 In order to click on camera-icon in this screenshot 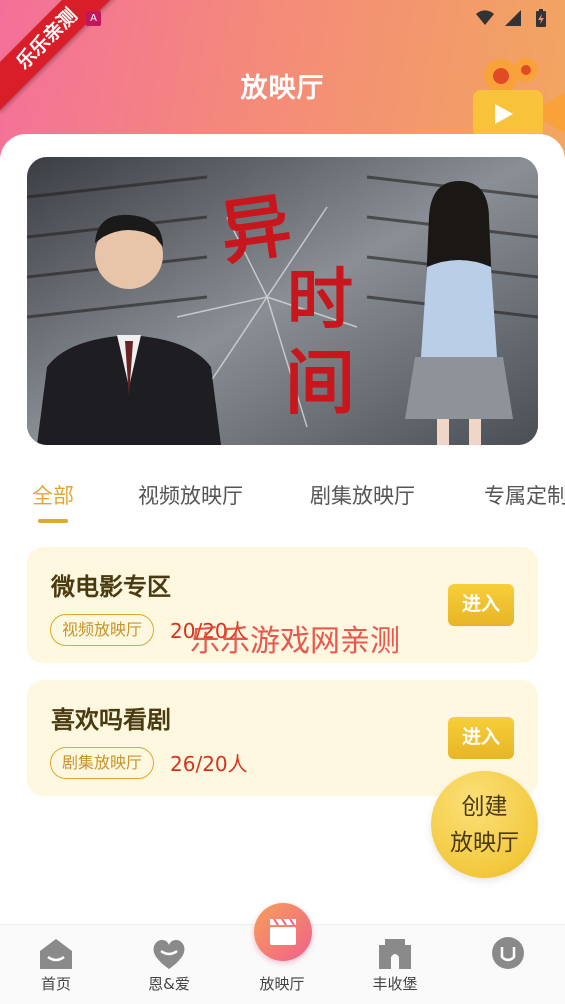, I will do `click(519, 98)`.